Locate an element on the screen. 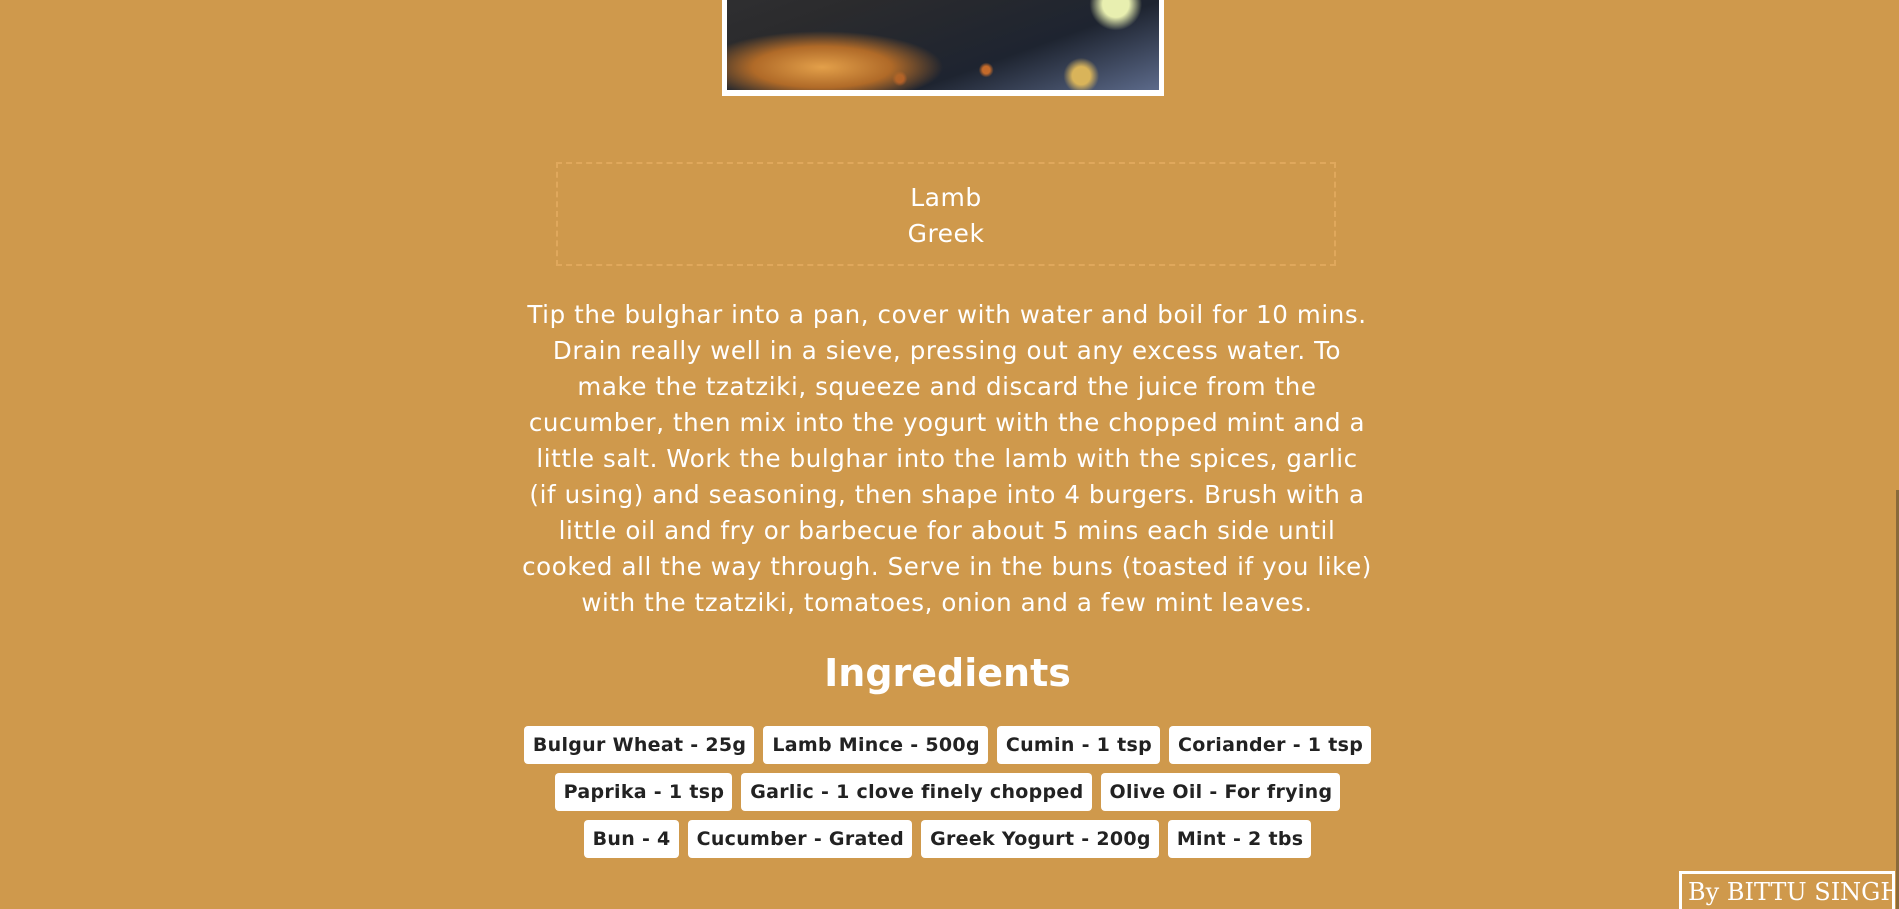 Image resolution: width=1899 pixels, height=909 pixels. meal-tags-box: Lamb Greek is located at coordinates (946, 214).